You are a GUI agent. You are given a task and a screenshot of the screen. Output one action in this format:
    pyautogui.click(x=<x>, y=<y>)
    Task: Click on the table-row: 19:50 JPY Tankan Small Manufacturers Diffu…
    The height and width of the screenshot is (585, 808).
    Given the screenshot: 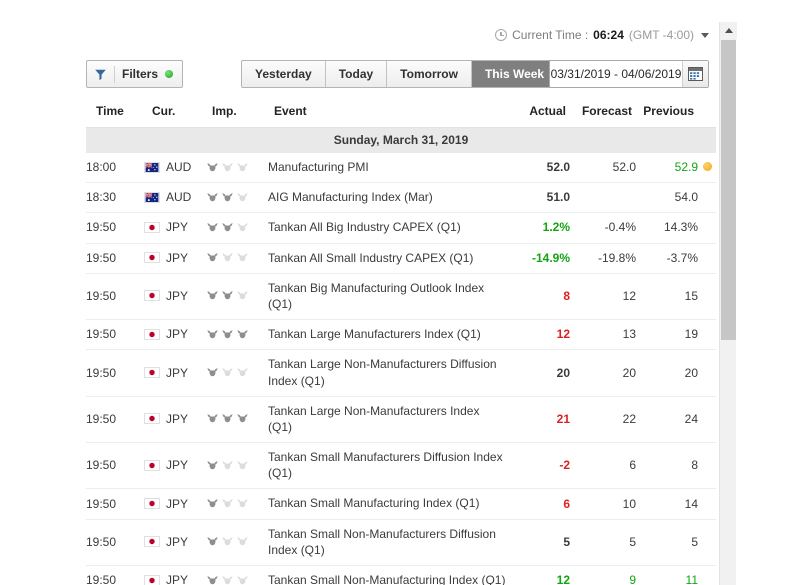 What is the action you would take?
    pyautogui.click(x=401, y=466)
    